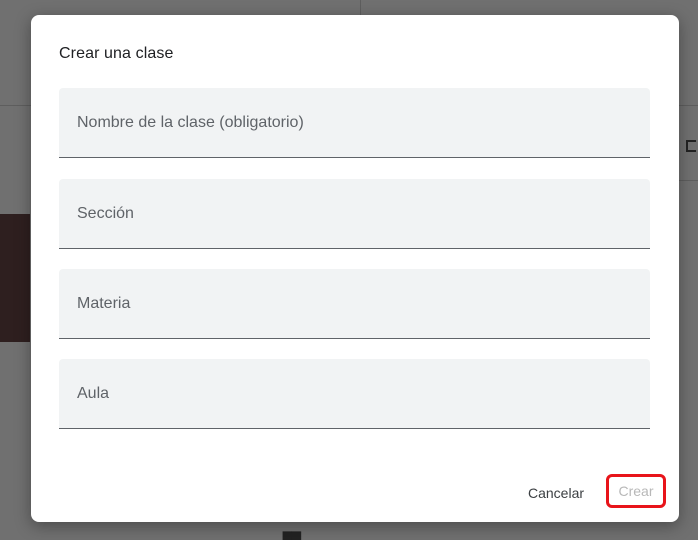 The height and width of the screenshot is (540, 698). I want to click on section-field, so click(354, 214).